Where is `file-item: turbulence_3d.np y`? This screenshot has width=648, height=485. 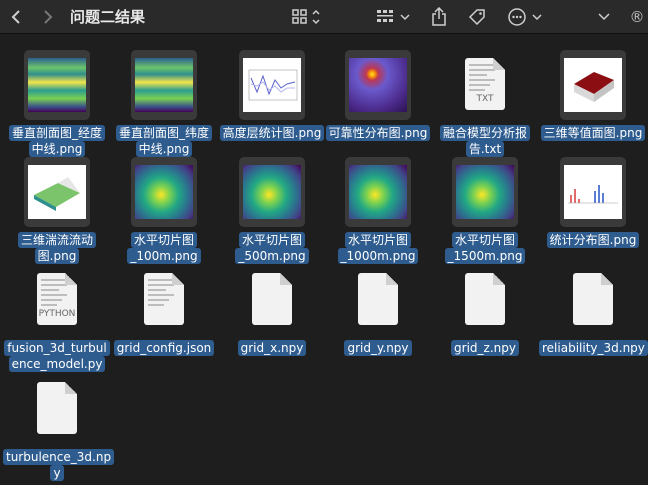
file-item: turbulence_3d.np y is located at coordinates (59, 423).